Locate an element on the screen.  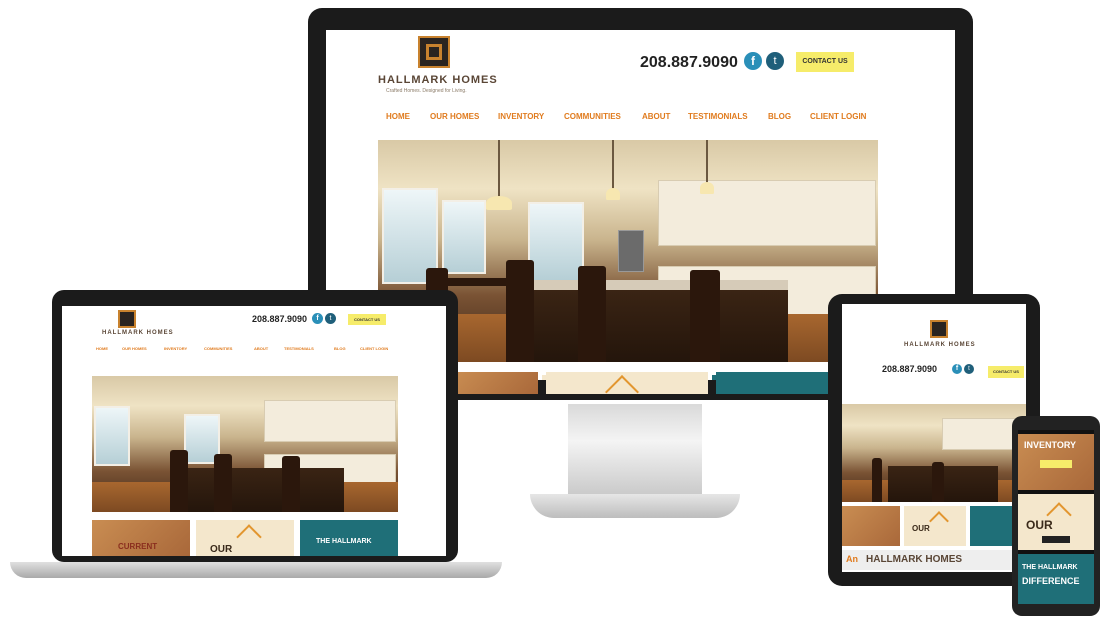
tile-current is located at coordinates (871, 526).